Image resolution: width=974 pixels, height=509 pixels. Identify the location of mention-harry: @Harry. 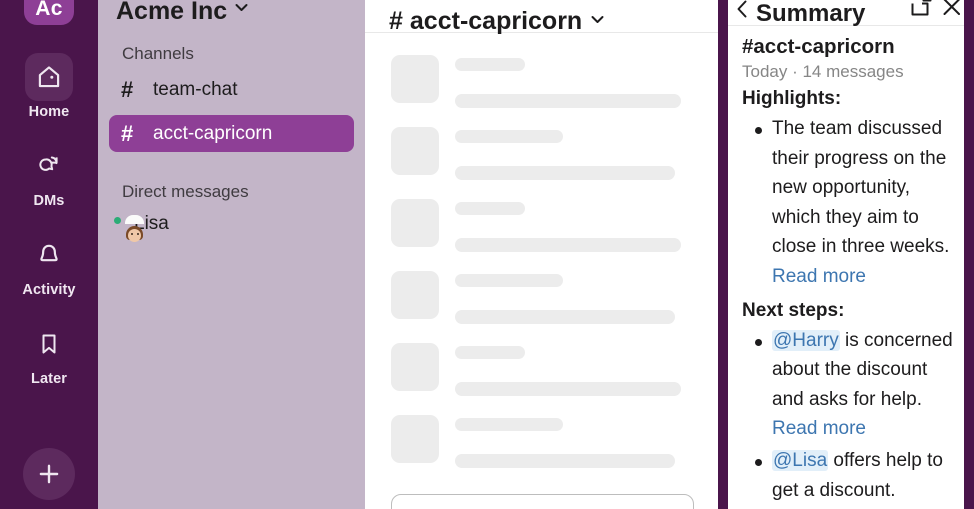
(806, 340).